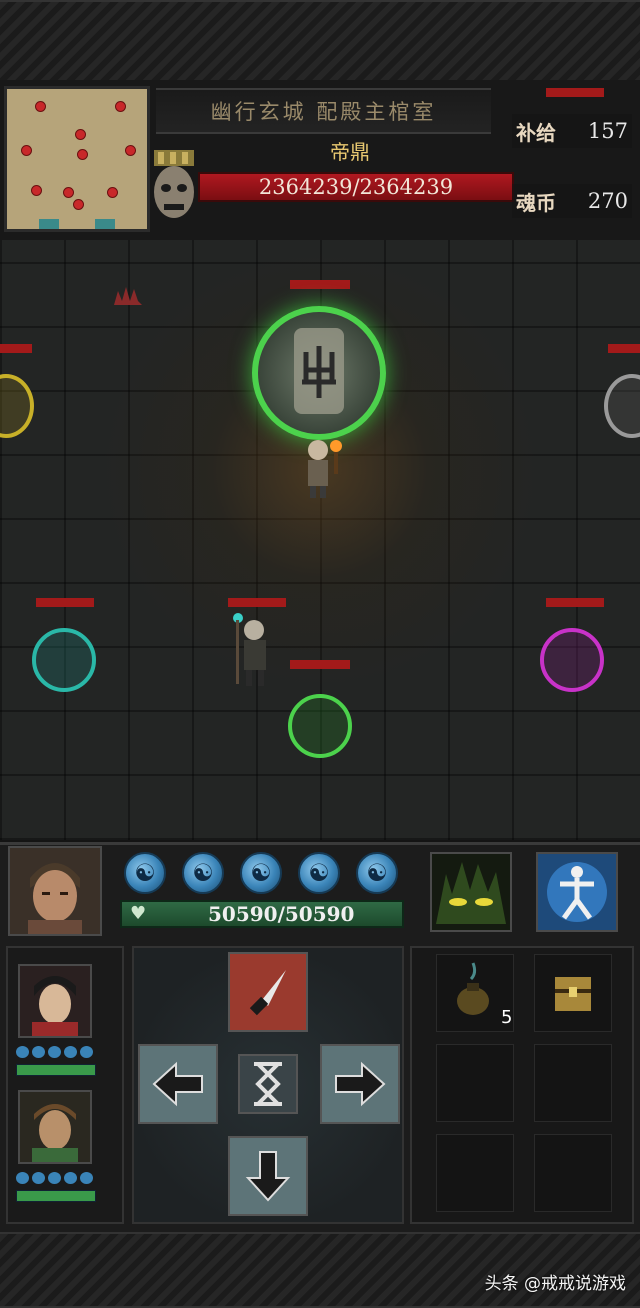 The height and width of the screenshot is (1308, 640). What do you see at coordinates (572, 660) in the screenshot?
I see `magenta-jar` at bounding box center [572, 660].